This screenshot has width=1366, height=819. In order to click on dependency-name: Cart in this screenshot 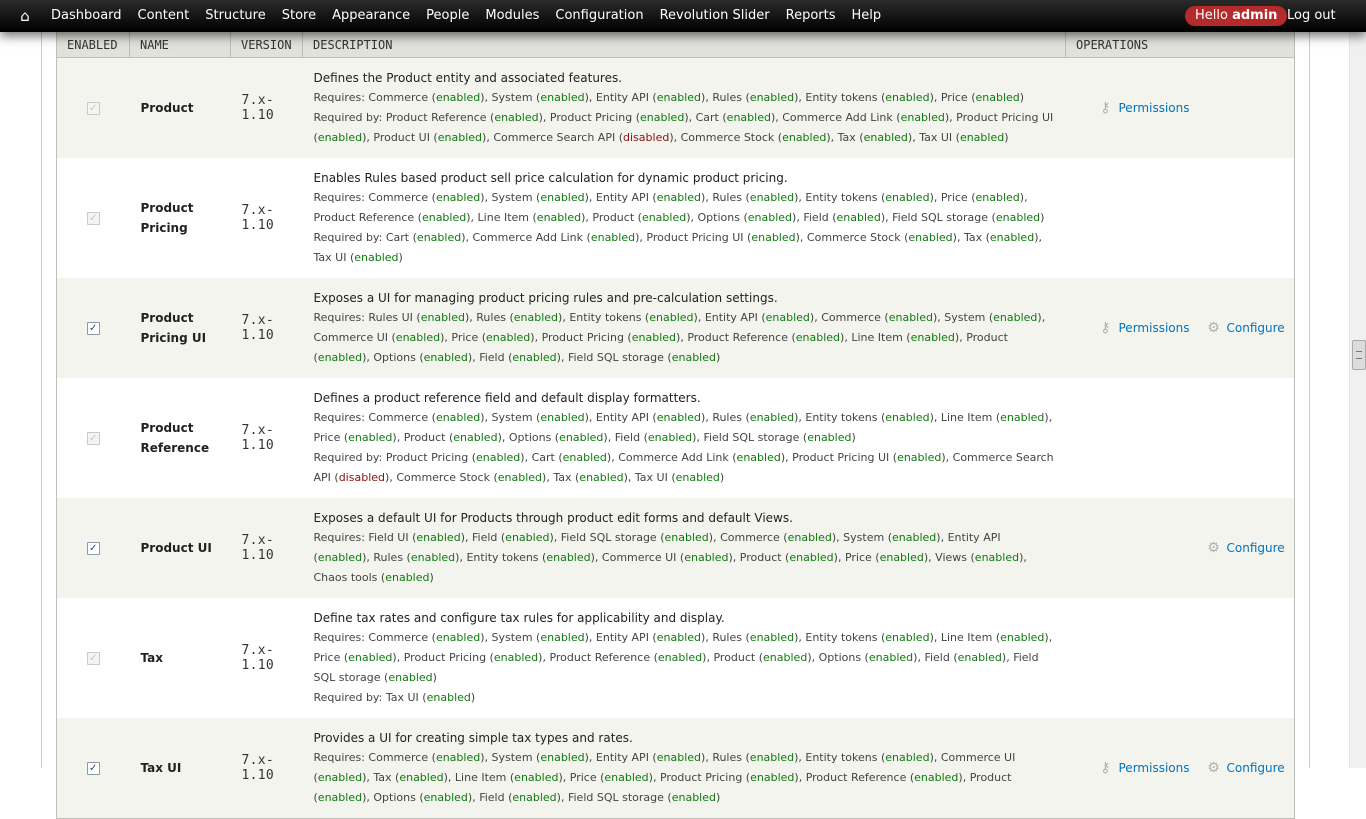, I will do `click(397, 237)`.